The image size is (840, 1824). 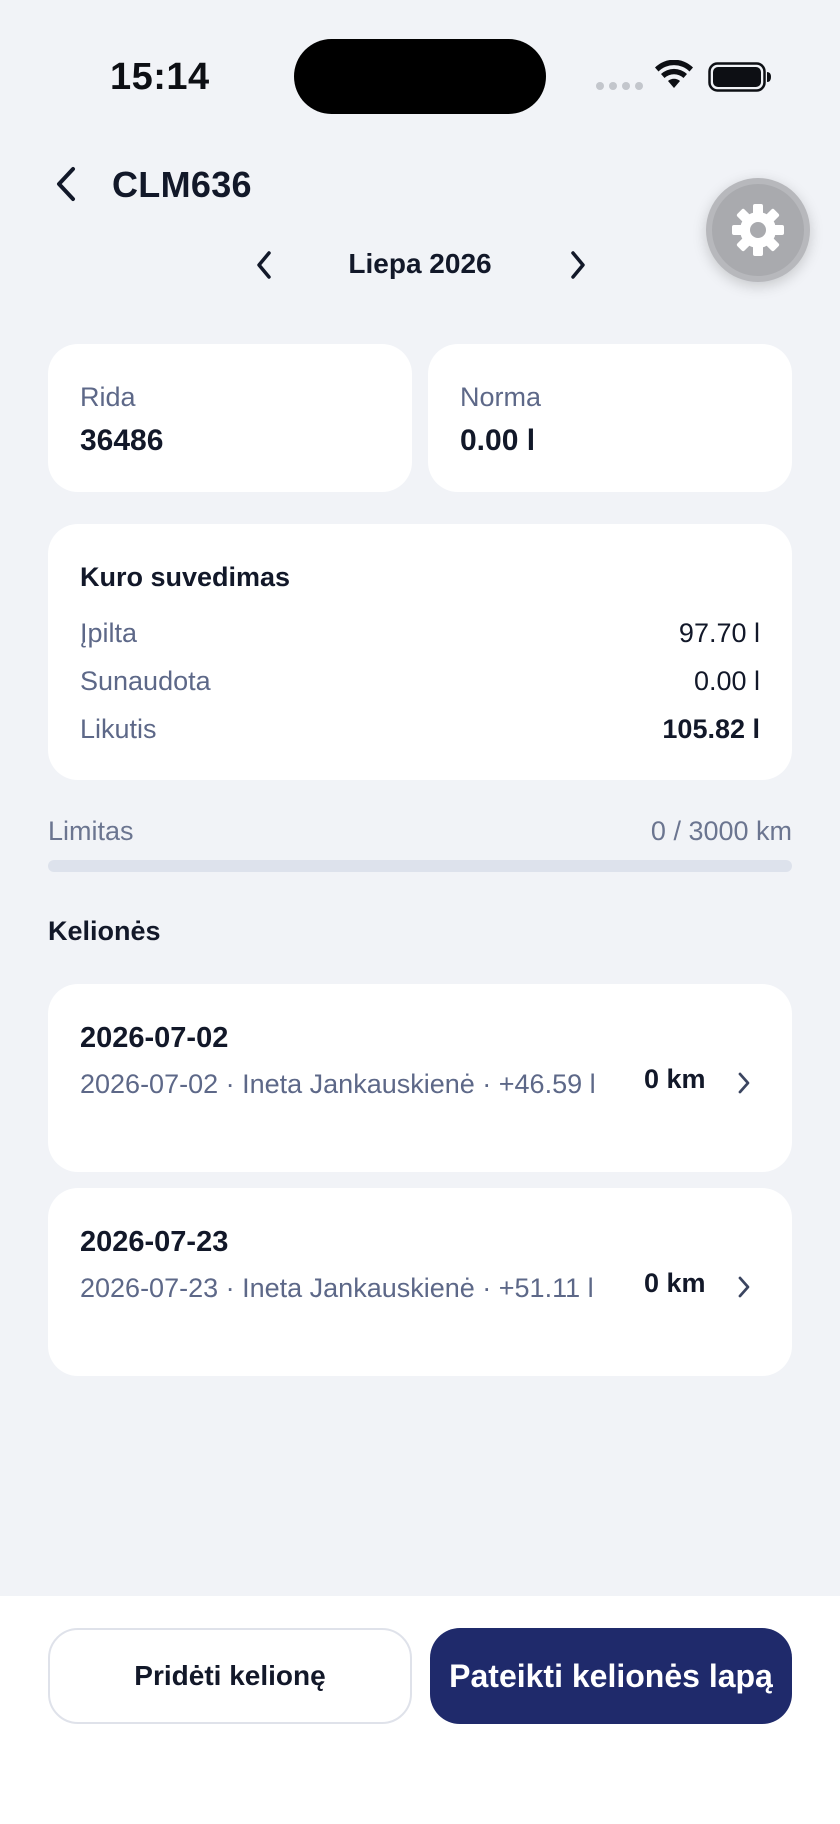 I want to click on trip-date: 2026-07-23, so click(x=154, y=1242).